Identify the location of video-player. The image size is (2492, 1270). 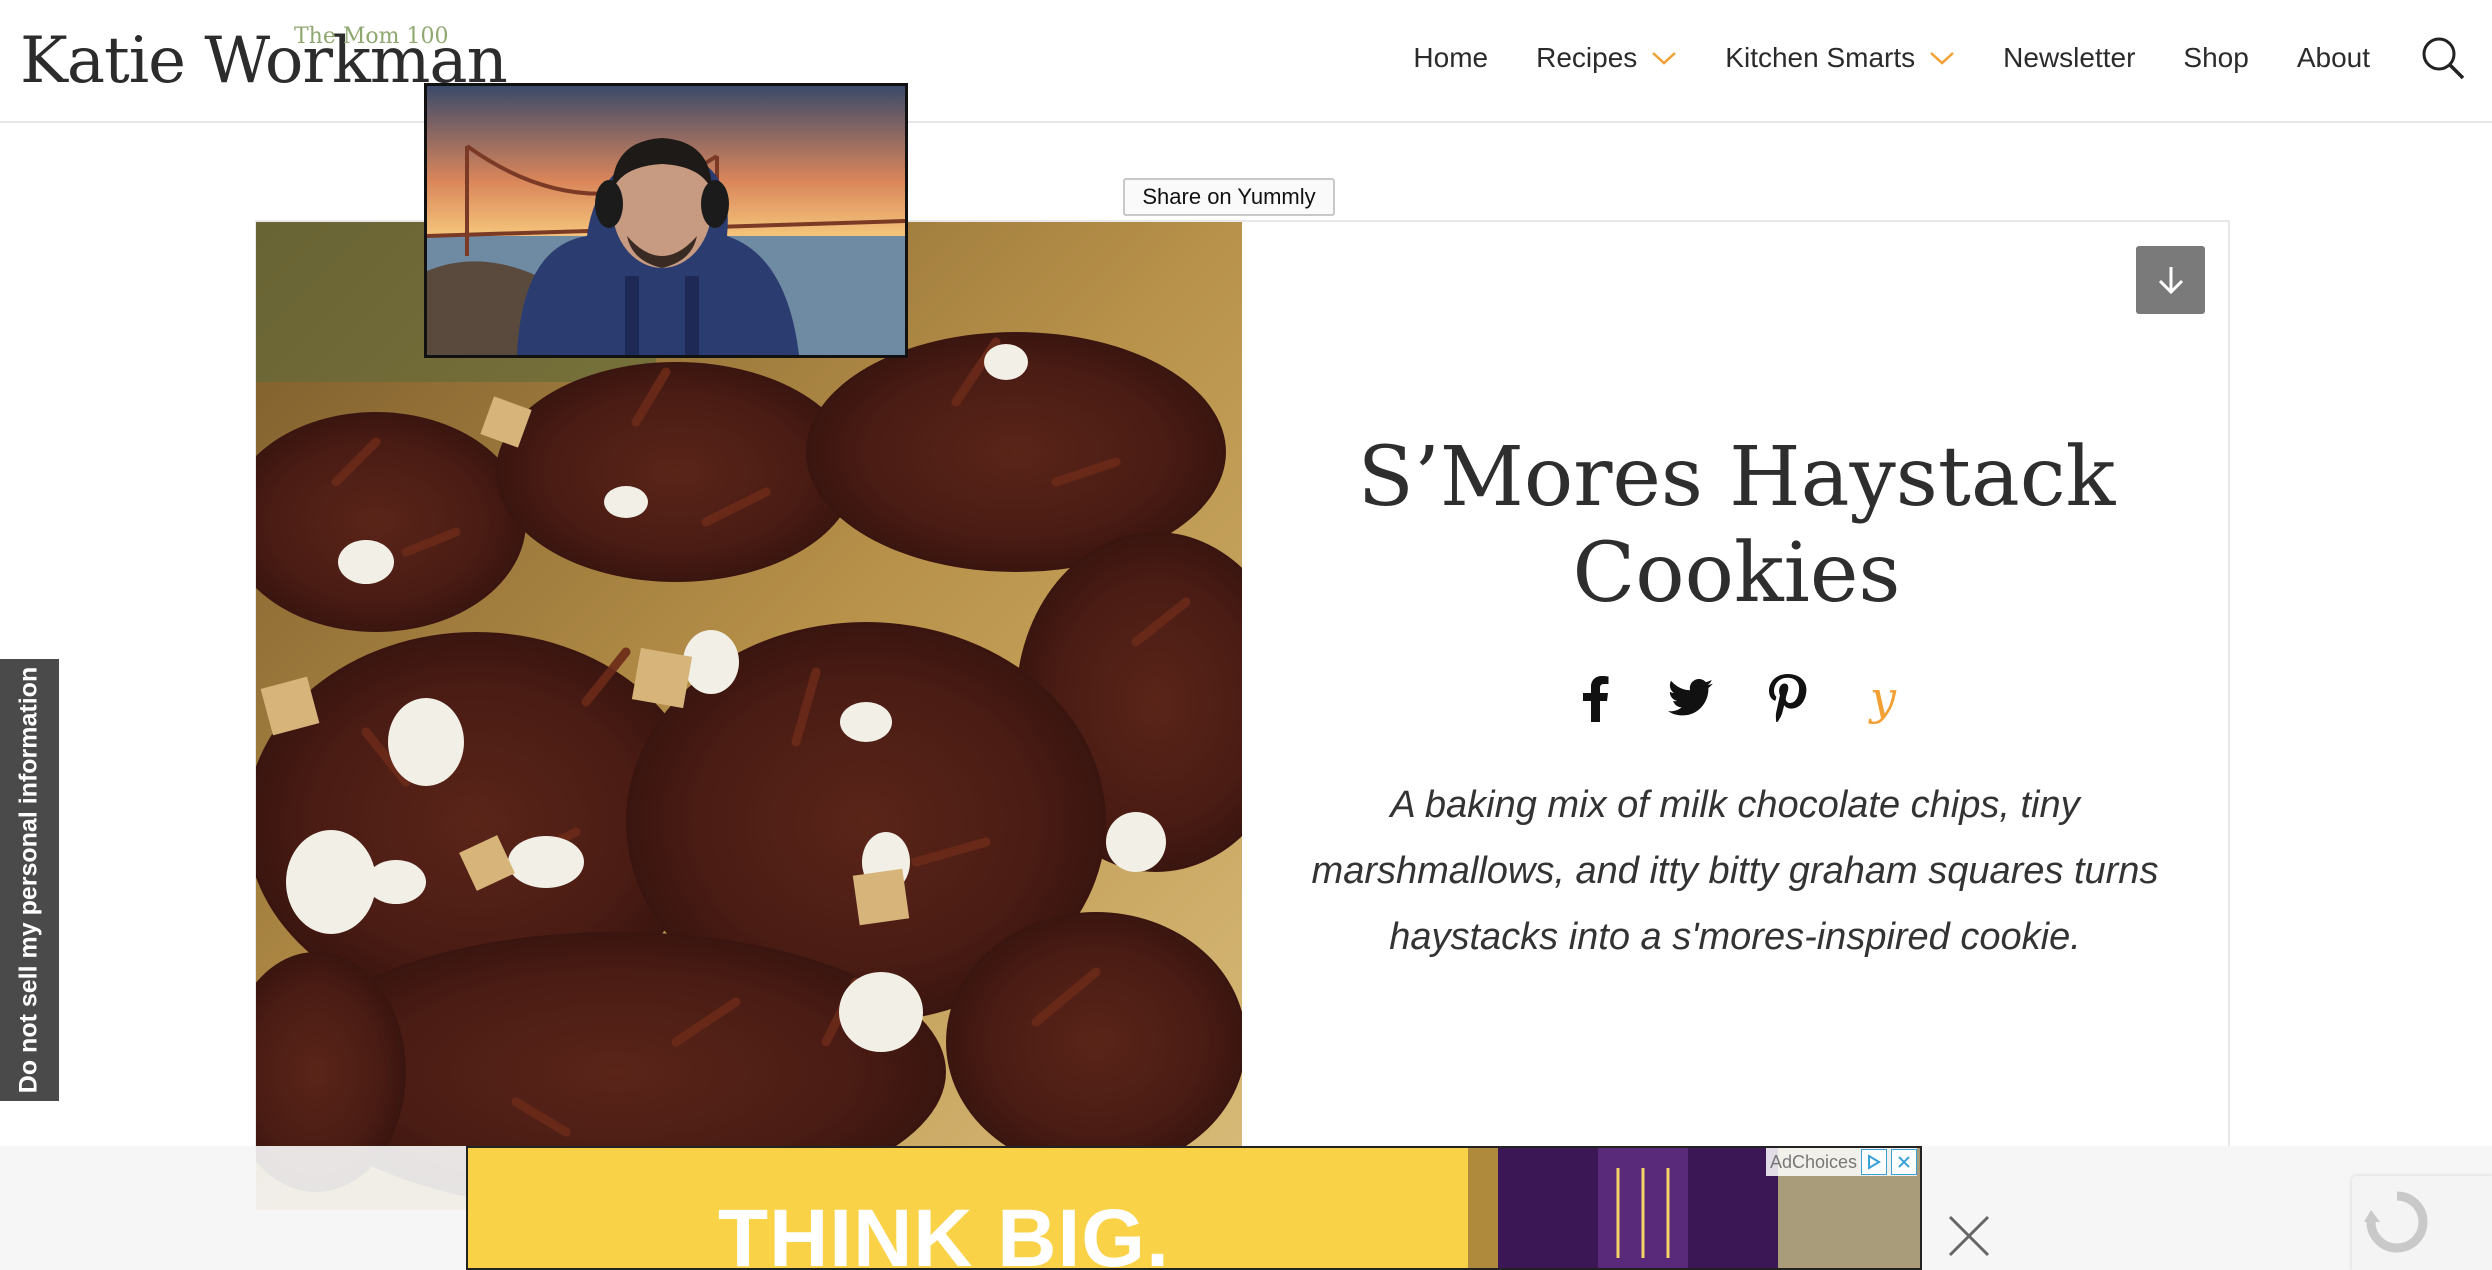
(666, 220).